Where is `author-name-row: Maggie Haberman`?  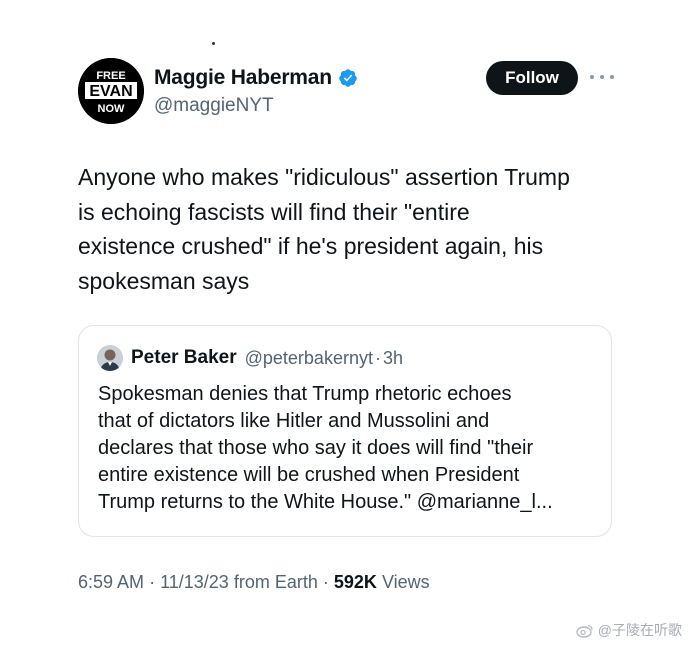
author-name-row: Maggie Haberman is located at coordinates (256, 78).